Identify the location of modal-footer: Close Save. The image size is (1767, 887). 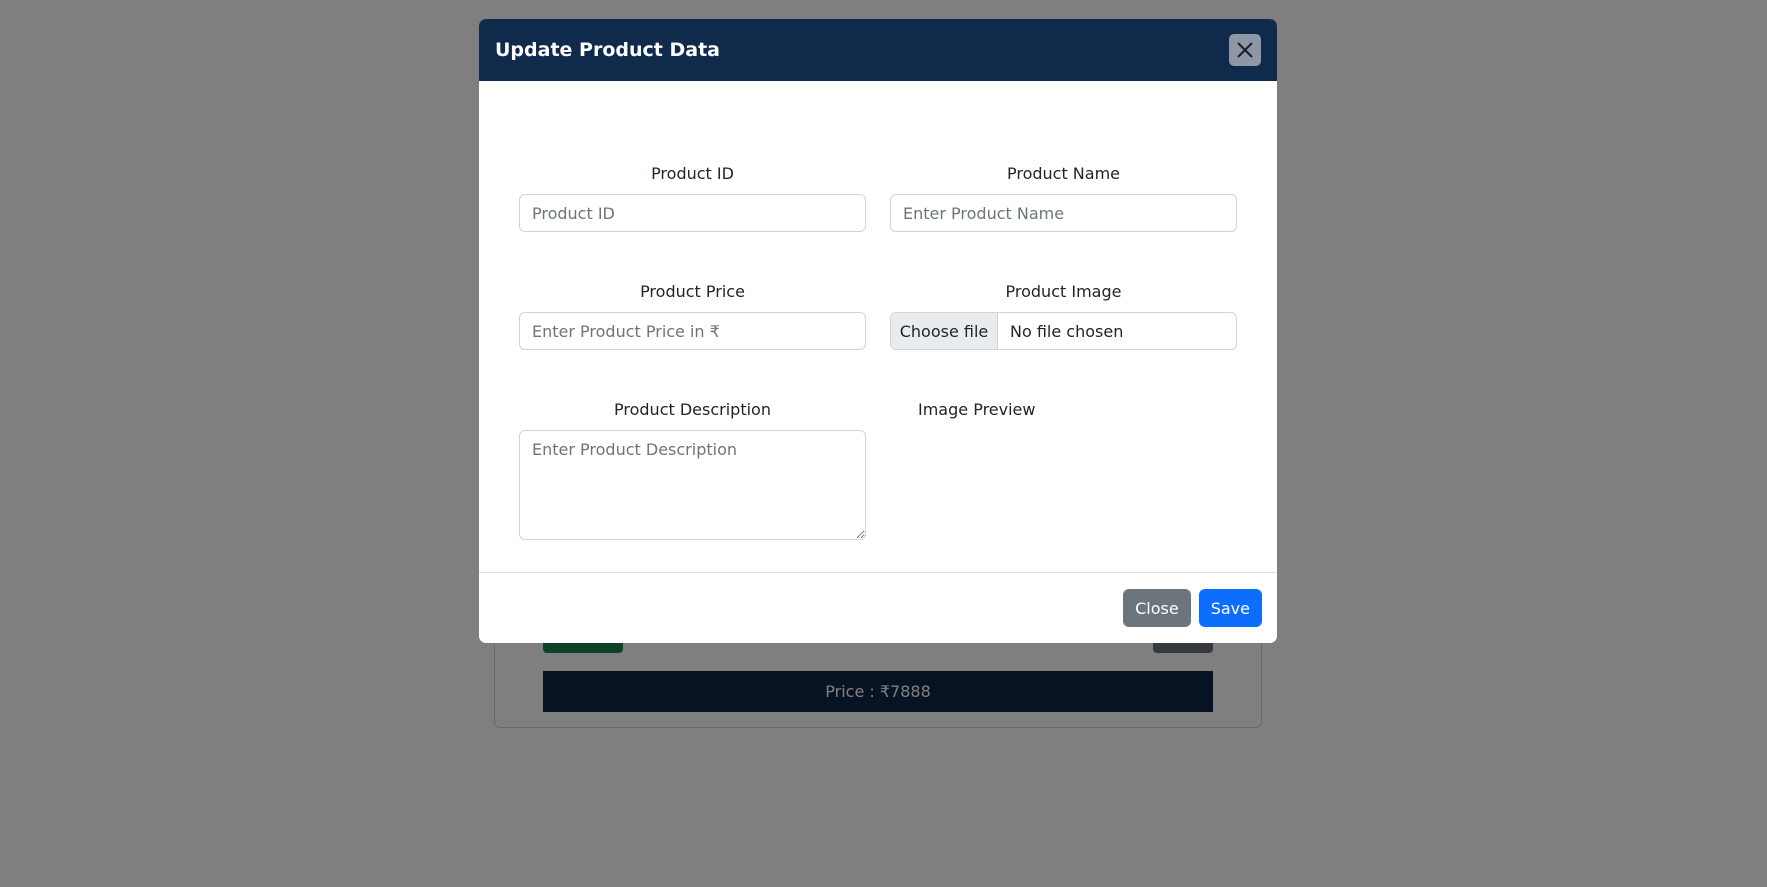
(878, 607).